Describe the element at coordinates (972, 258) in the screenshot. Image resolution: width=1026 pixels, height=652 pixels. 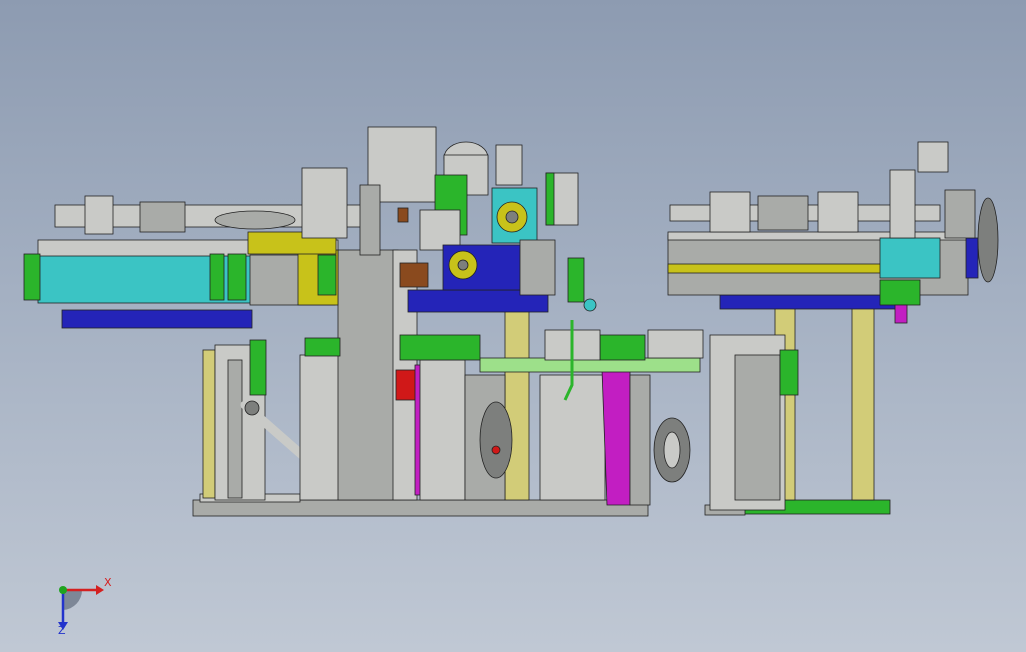
I see `right-blue-end` at that location.